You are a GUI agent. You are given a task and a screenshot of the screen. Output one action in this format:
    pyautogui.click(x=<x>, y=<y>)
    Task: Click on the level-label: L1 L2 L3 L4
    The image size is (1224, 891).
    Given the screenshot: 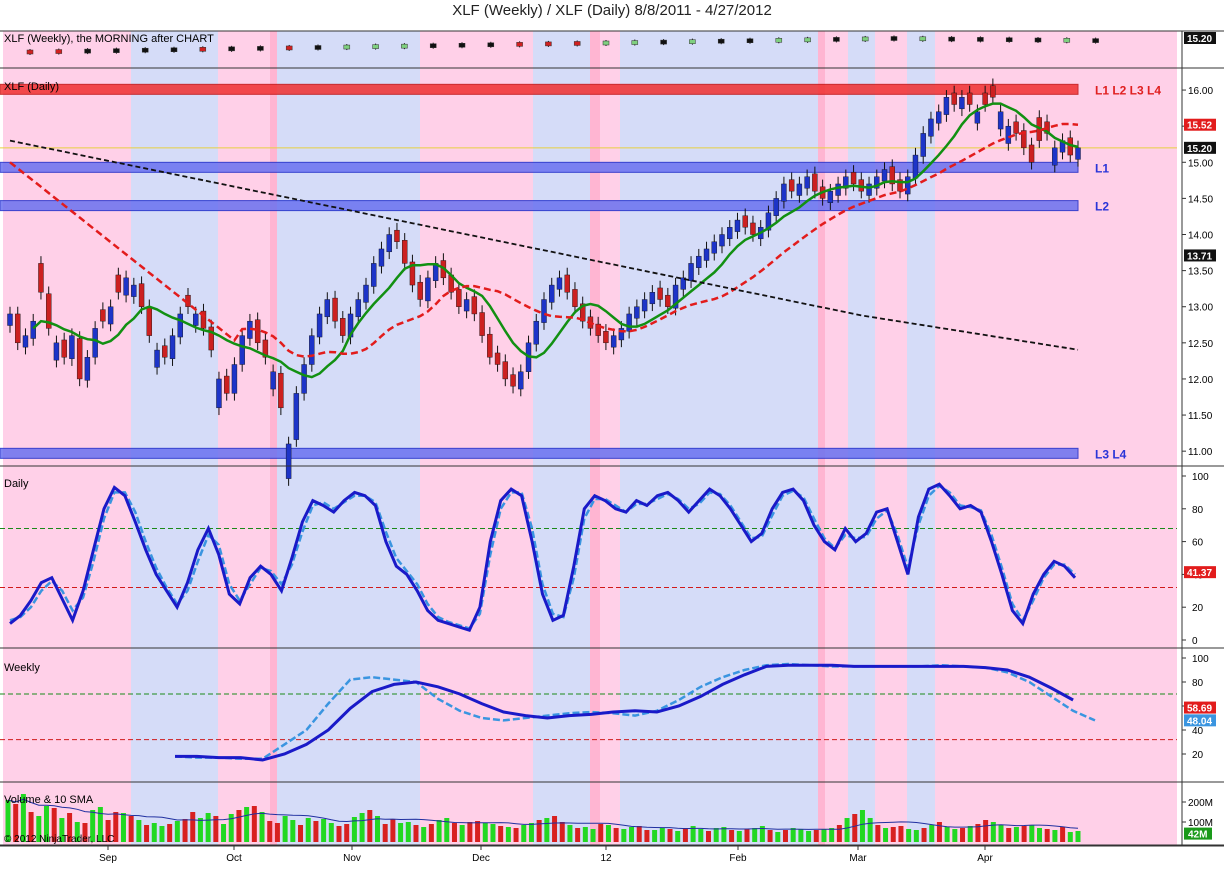 What is the action you would take?
    pyautogui.click(x=1128, y=90)
    